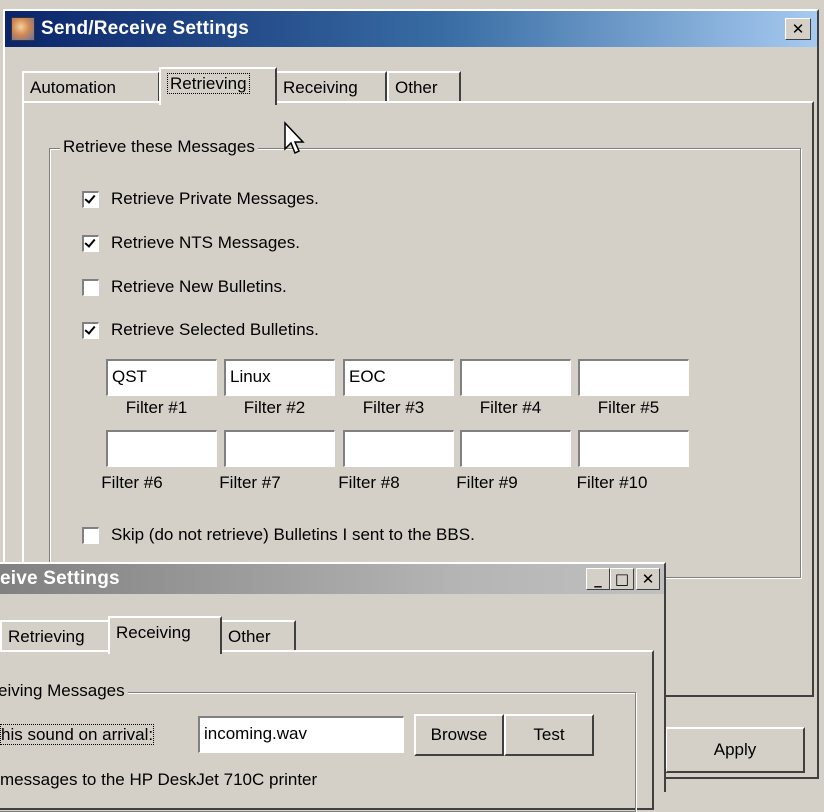  I want to click on checkbox-retrieve-selected-bulletins: Retrieve Selected Bulletins., so click(200, 330).